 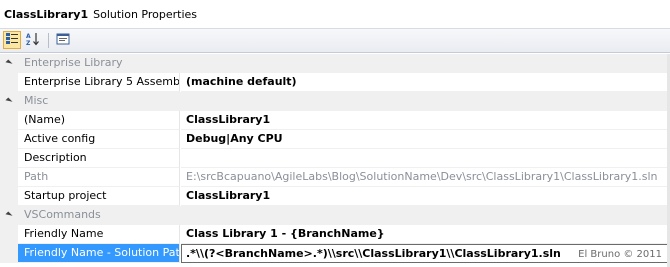 What do you see at coordinates (73, 62) in the screenshot?
I see `category-label: Enterprise Library` at bounding box center [73, 62].